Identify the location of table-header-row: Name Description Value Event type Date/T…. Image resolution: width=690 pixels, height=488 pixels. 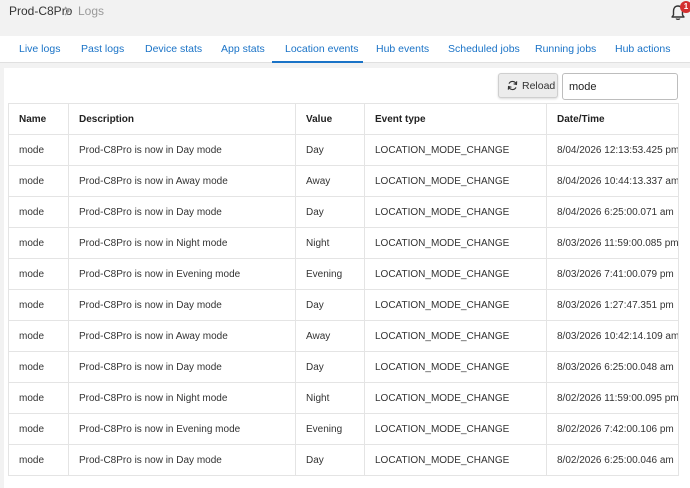
(343, 119).